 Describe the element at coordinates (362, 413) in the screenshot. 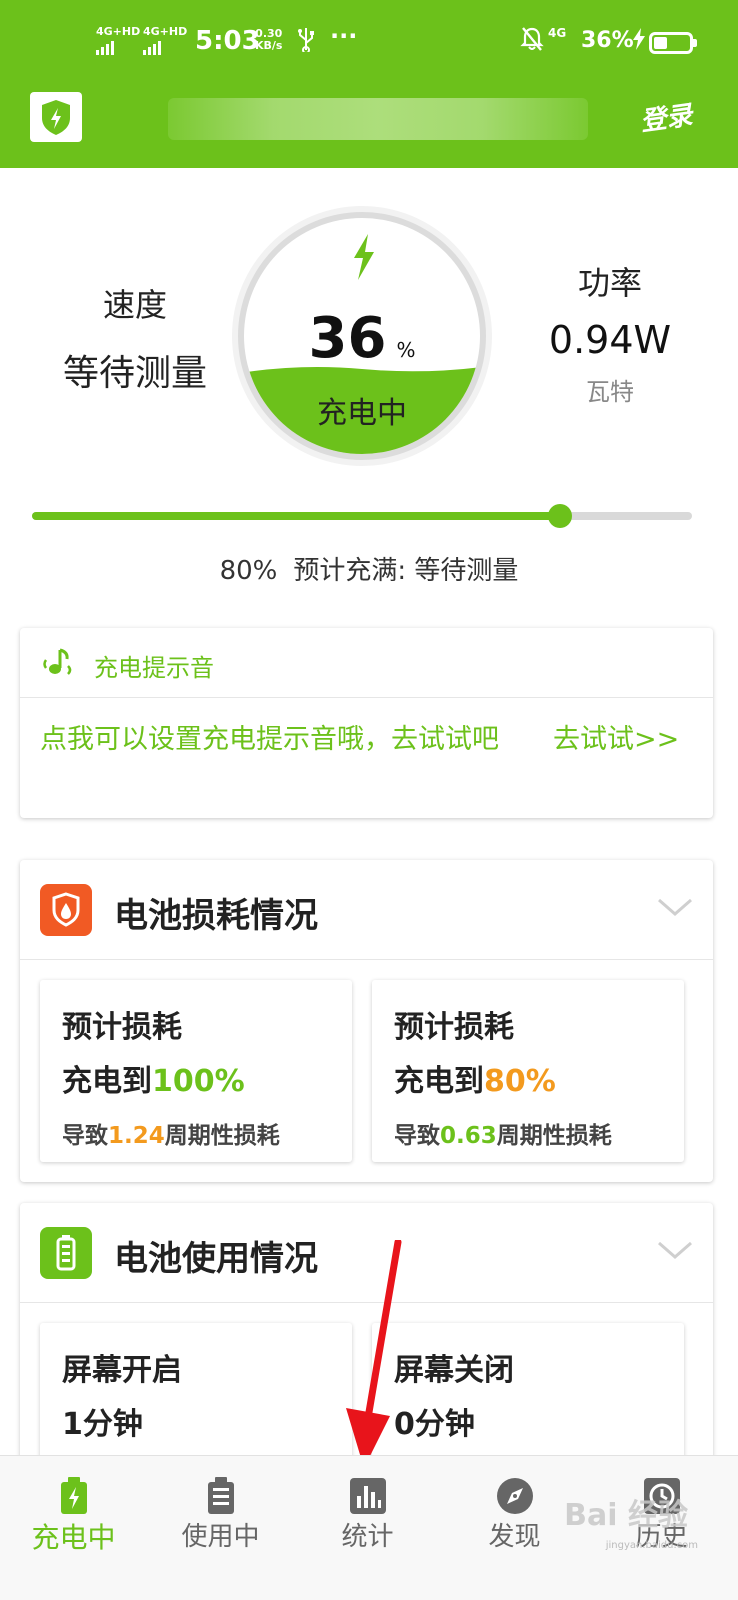

I see `charging-status: 充电中` at that location.